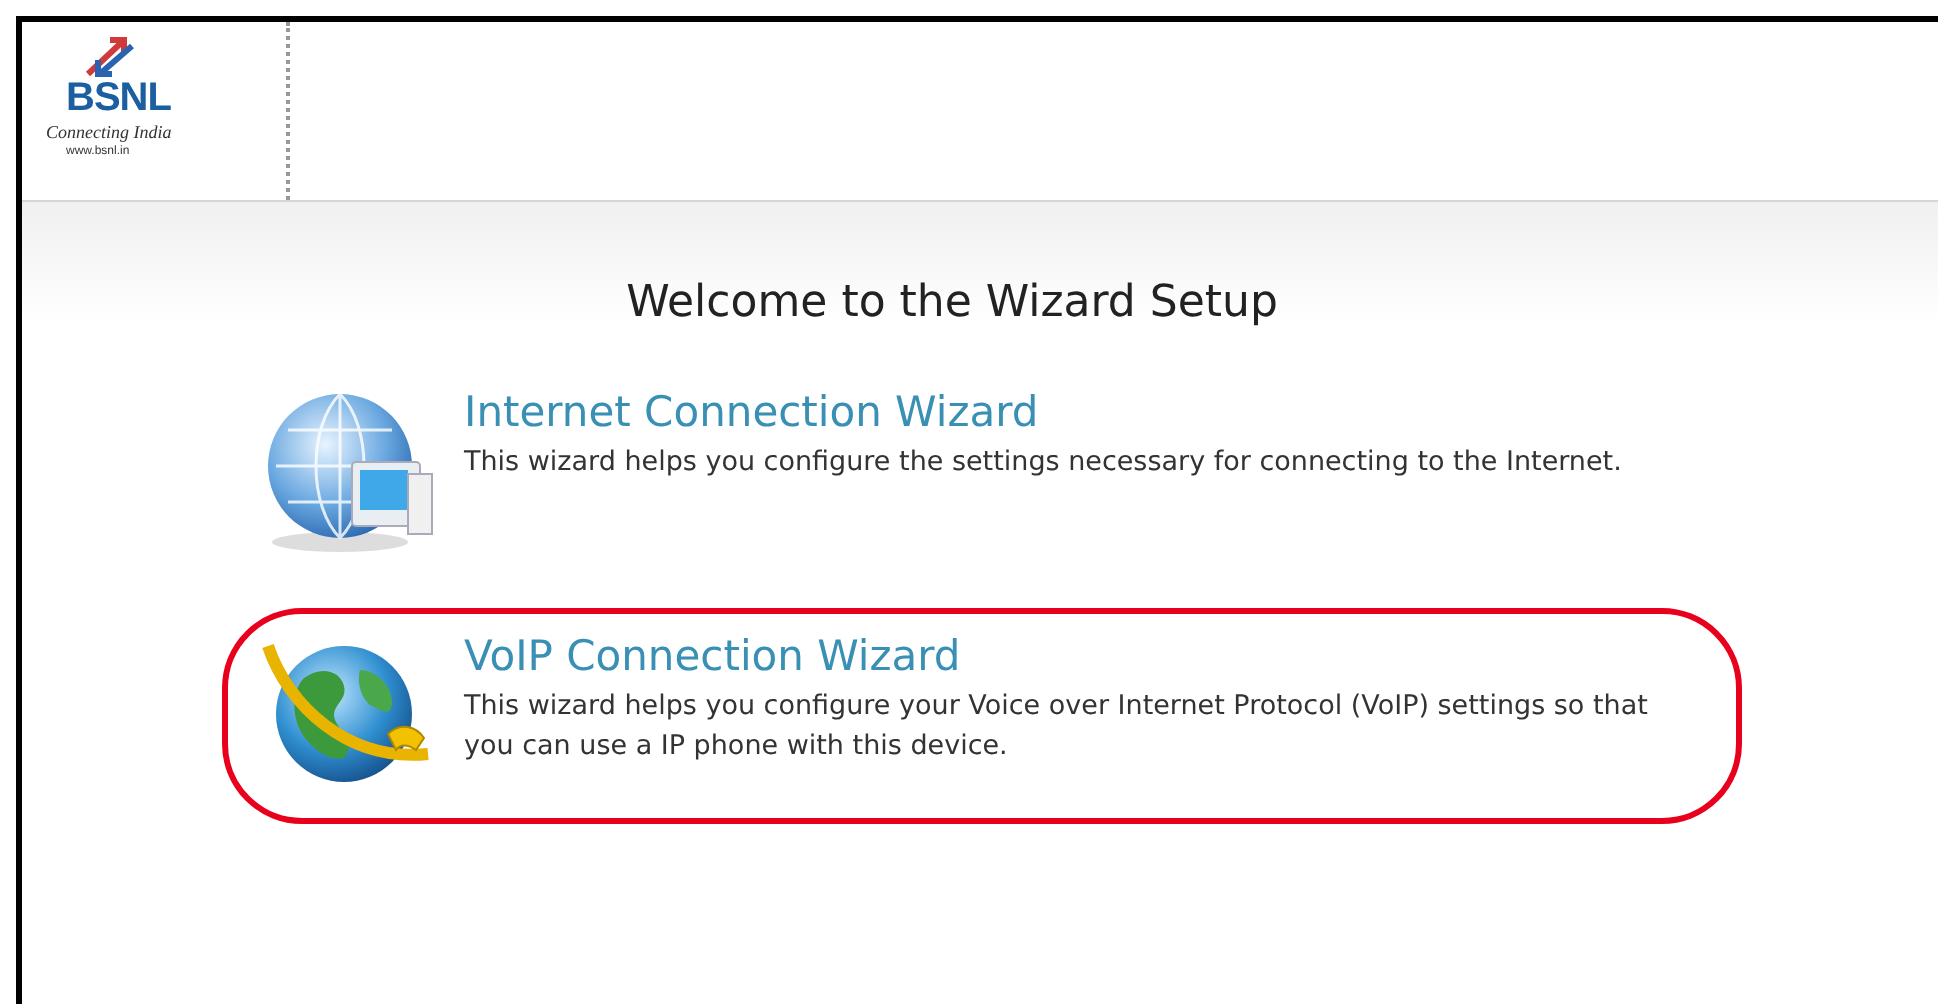  Describe the element at coordinates (952, 302) in the screenshot. I see `page-heading: Welcome to the Wizard Setup` at that location.